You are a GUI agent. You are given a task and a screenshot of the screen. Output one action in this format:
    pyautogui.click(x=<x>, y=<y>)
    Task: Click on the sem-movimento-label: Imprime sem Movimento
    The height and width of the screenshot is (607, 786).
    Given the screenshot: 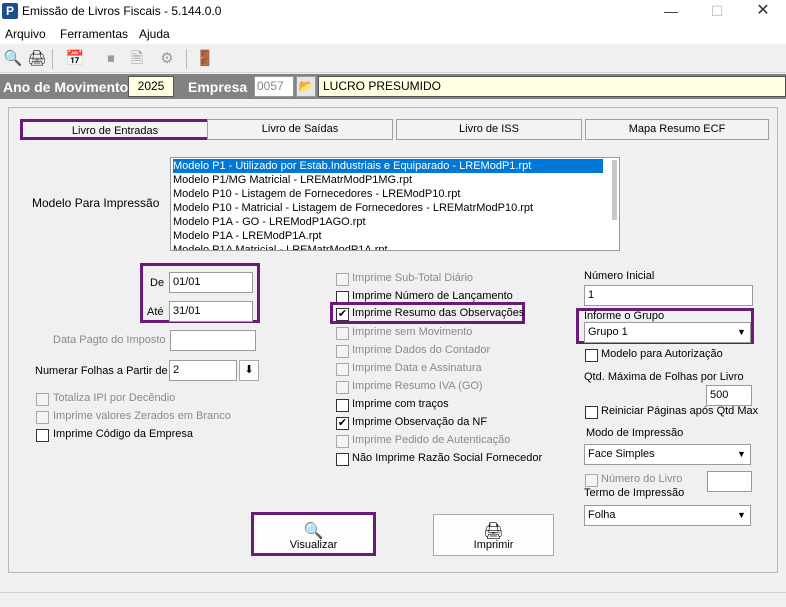 What is the action you would take?
    pyautogui.click(x=412, y=332)
    